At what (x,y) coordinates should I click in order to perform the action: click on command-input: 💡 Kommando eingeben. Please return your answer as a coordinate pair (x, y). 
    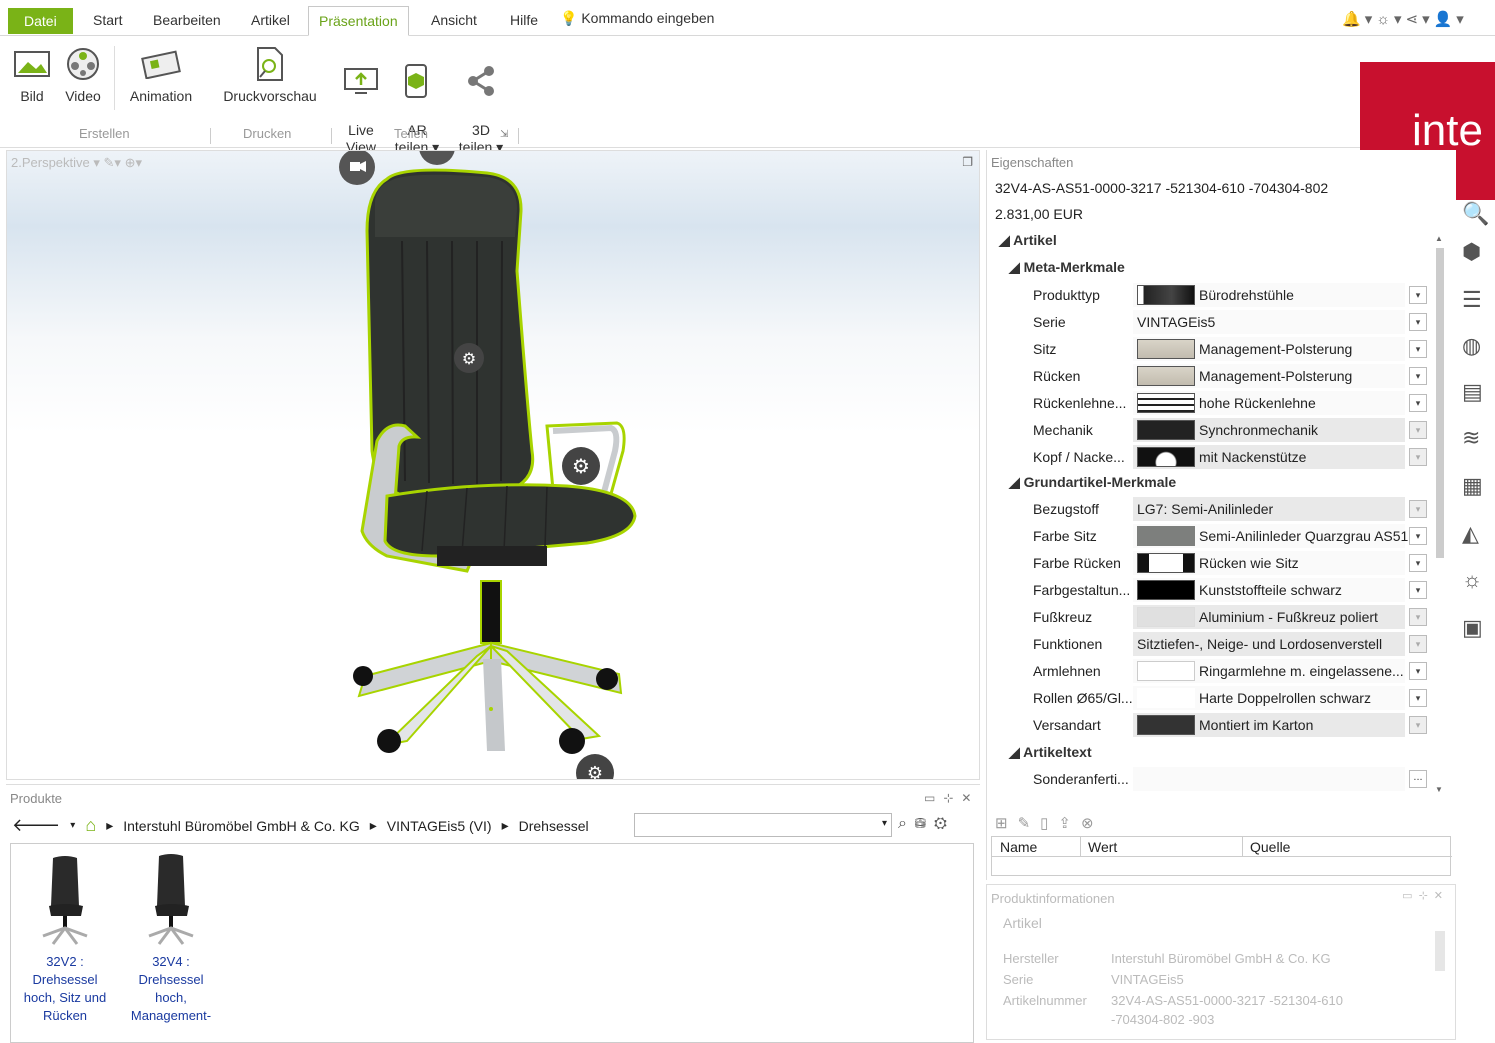
    Looking at the image, I should click on (637, 18).